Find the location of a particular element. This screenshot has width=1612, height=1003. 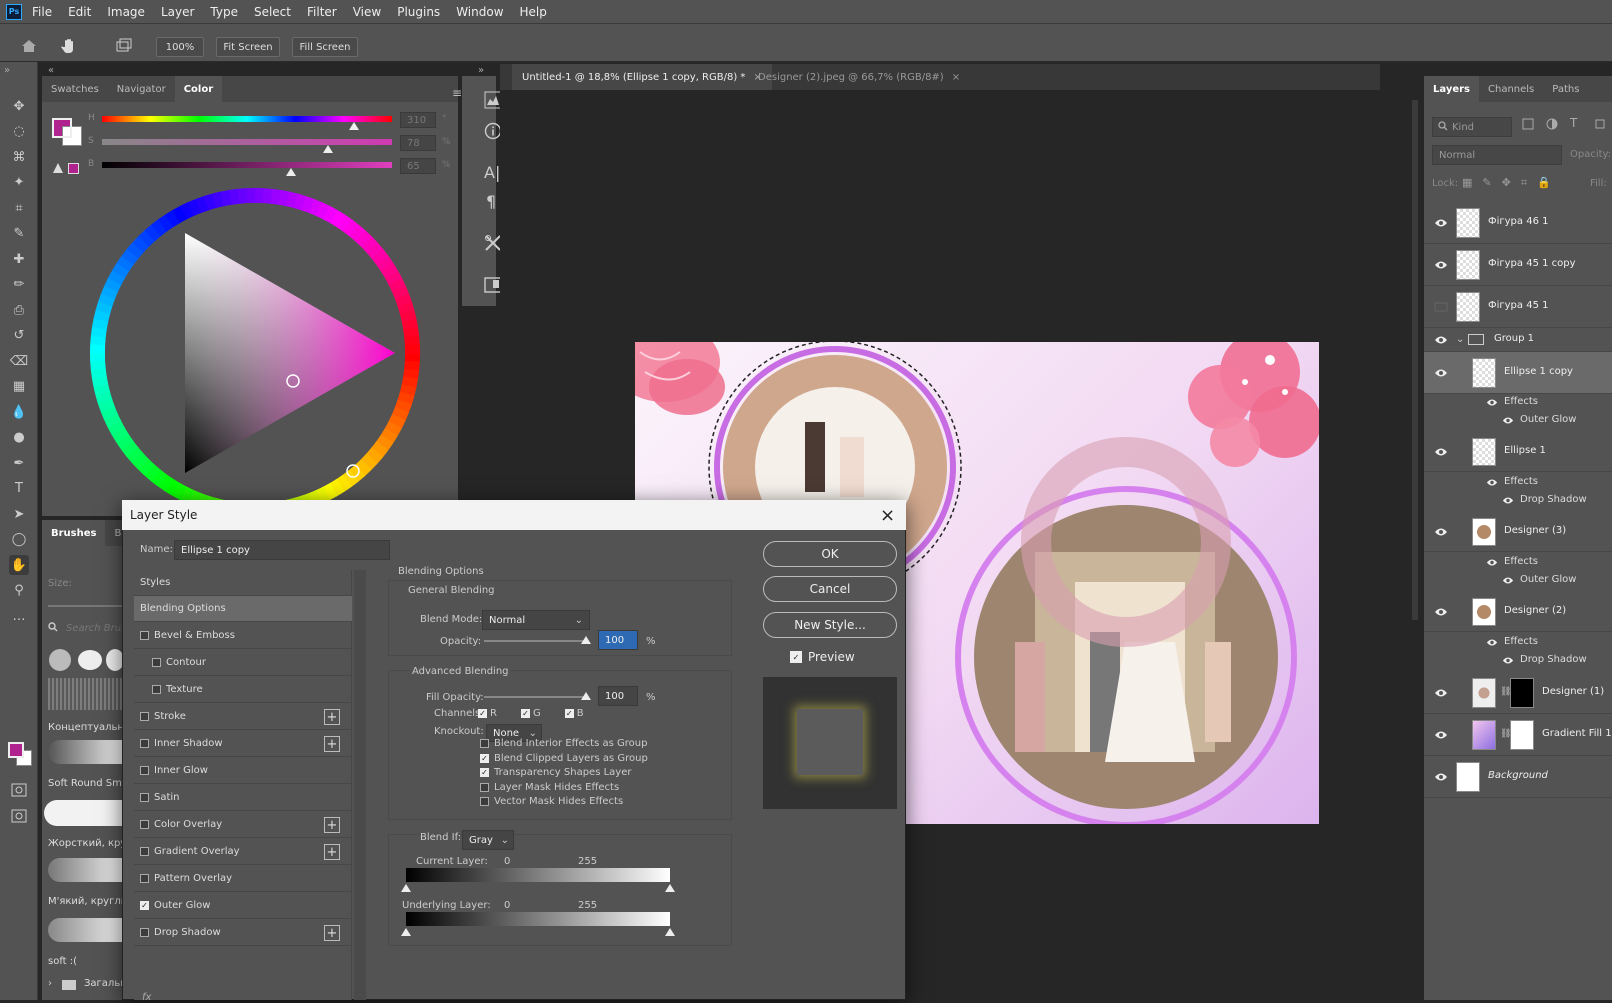

style-row: Blending Options is located at coordinates (243, 609).